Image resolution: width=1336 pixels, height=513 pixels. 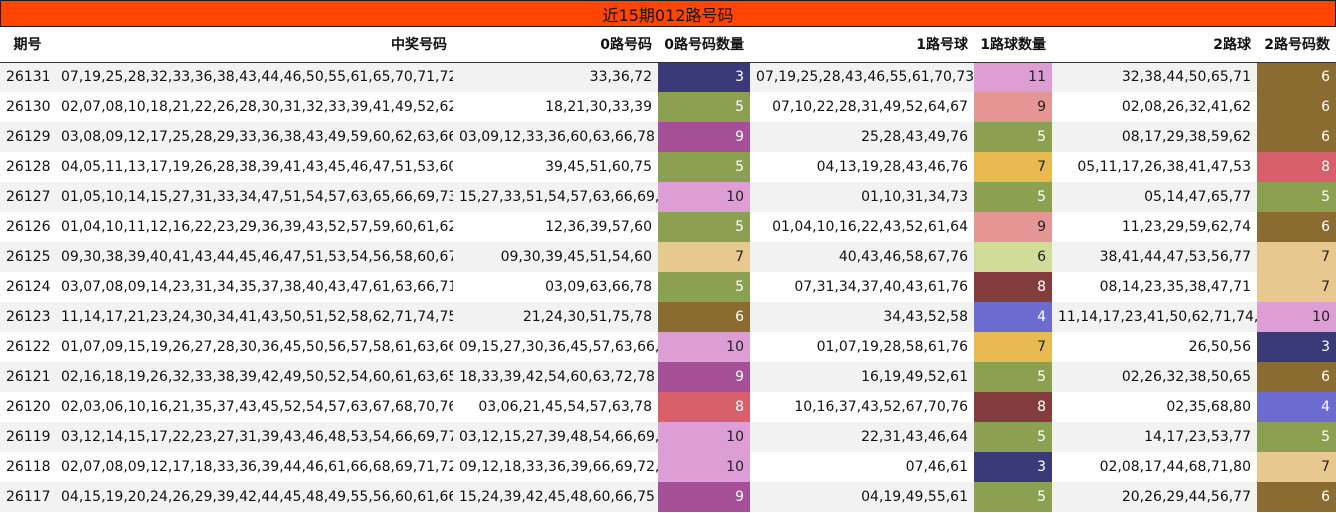 I want to click on cell-route0-numbers: 15,27,33,51,54,57,63,66,69,78, so click(x=555, y=197).